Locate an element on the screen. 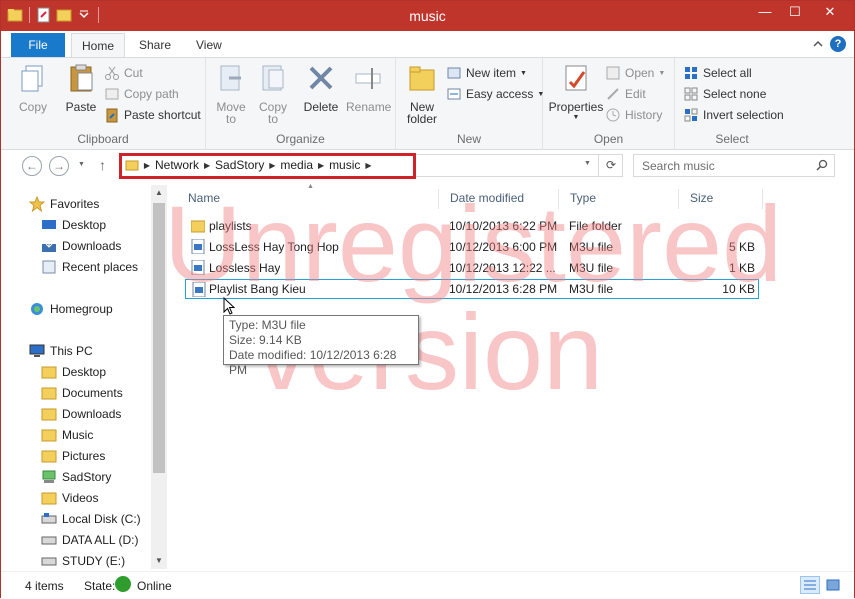 The height and width of the screenshot is (599, 855). paste-shortcut-button: Paste shortcut is located at coordinates (152, 115).